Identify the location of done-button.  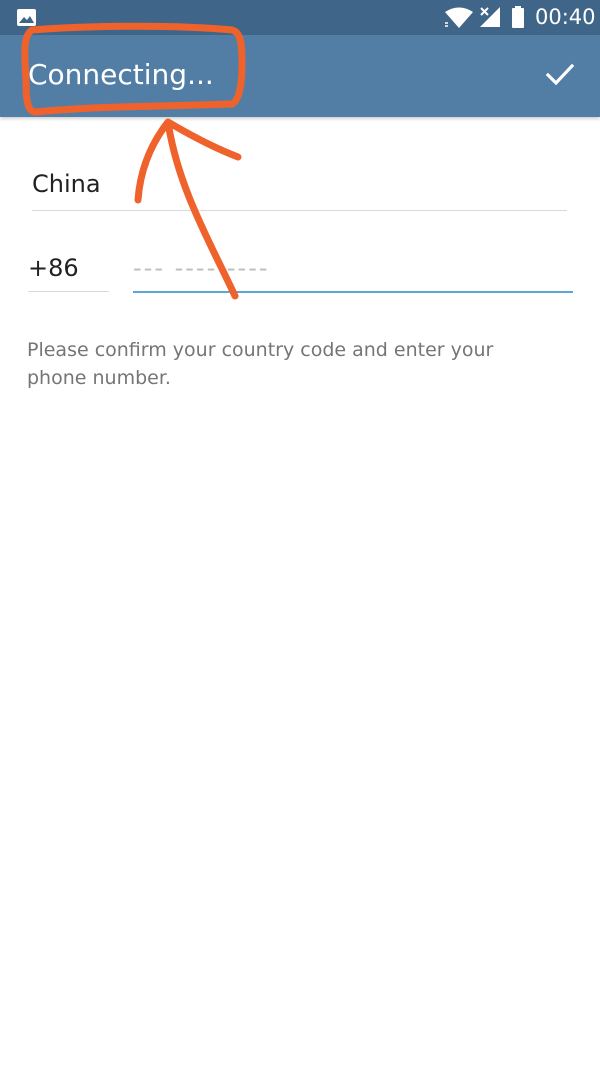
(560, 75).